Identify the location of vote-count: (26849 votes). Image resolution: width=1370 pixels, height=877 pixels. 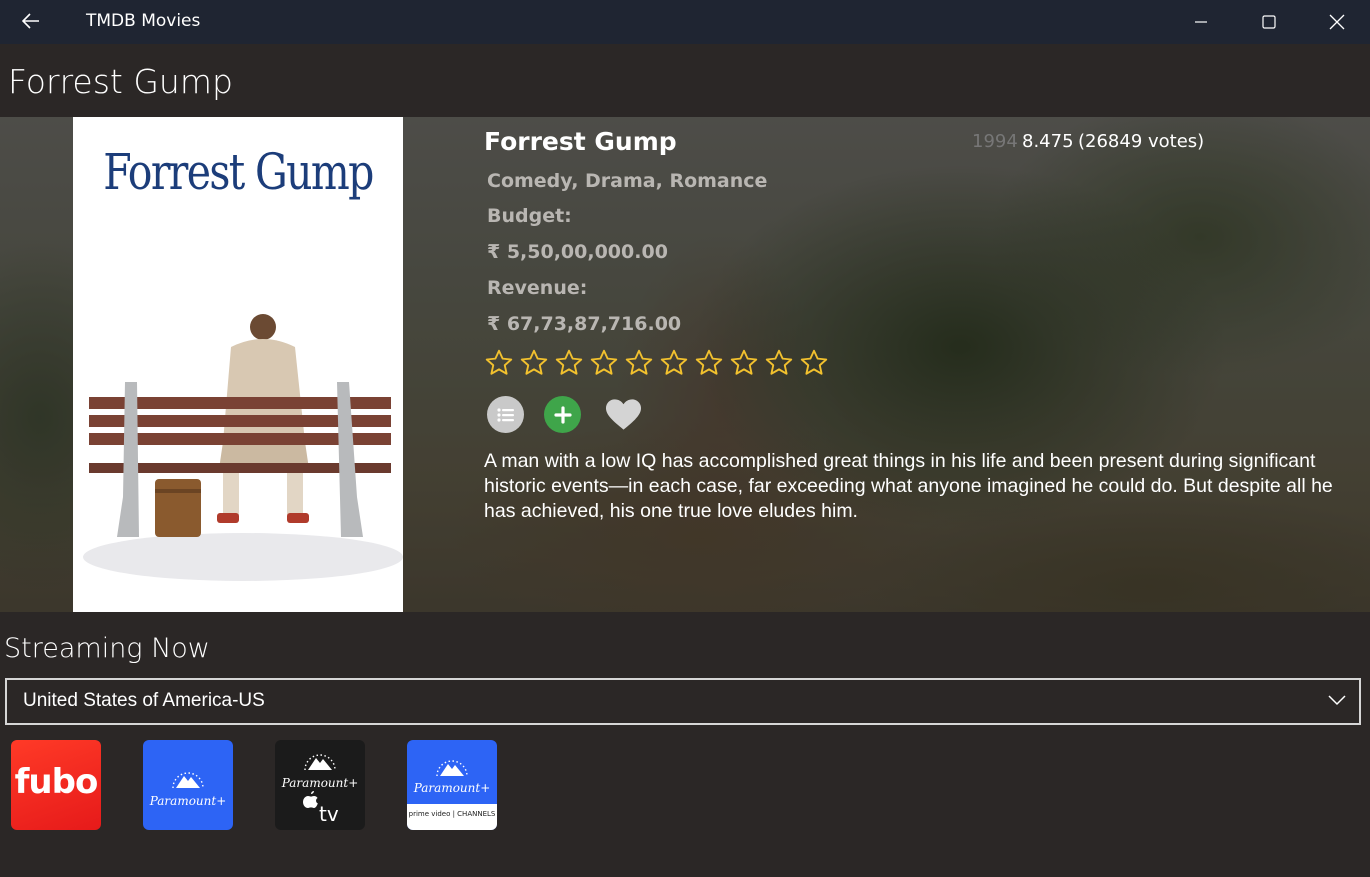
(1141, 141).